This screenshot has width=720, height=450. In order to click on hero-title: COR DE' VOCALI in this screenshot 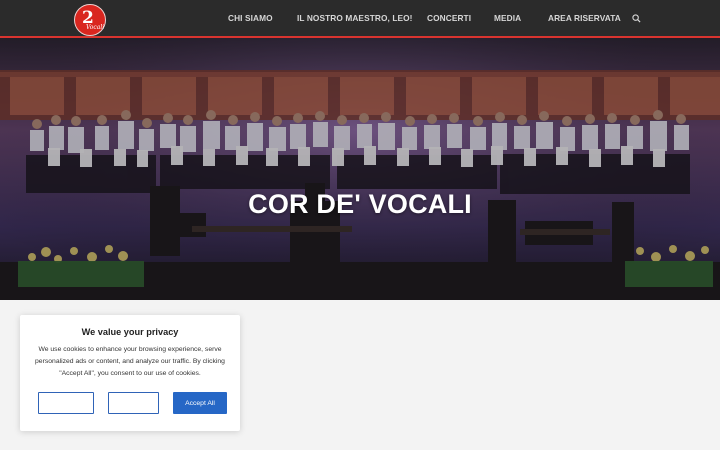, I will do `click(360, 204)`.